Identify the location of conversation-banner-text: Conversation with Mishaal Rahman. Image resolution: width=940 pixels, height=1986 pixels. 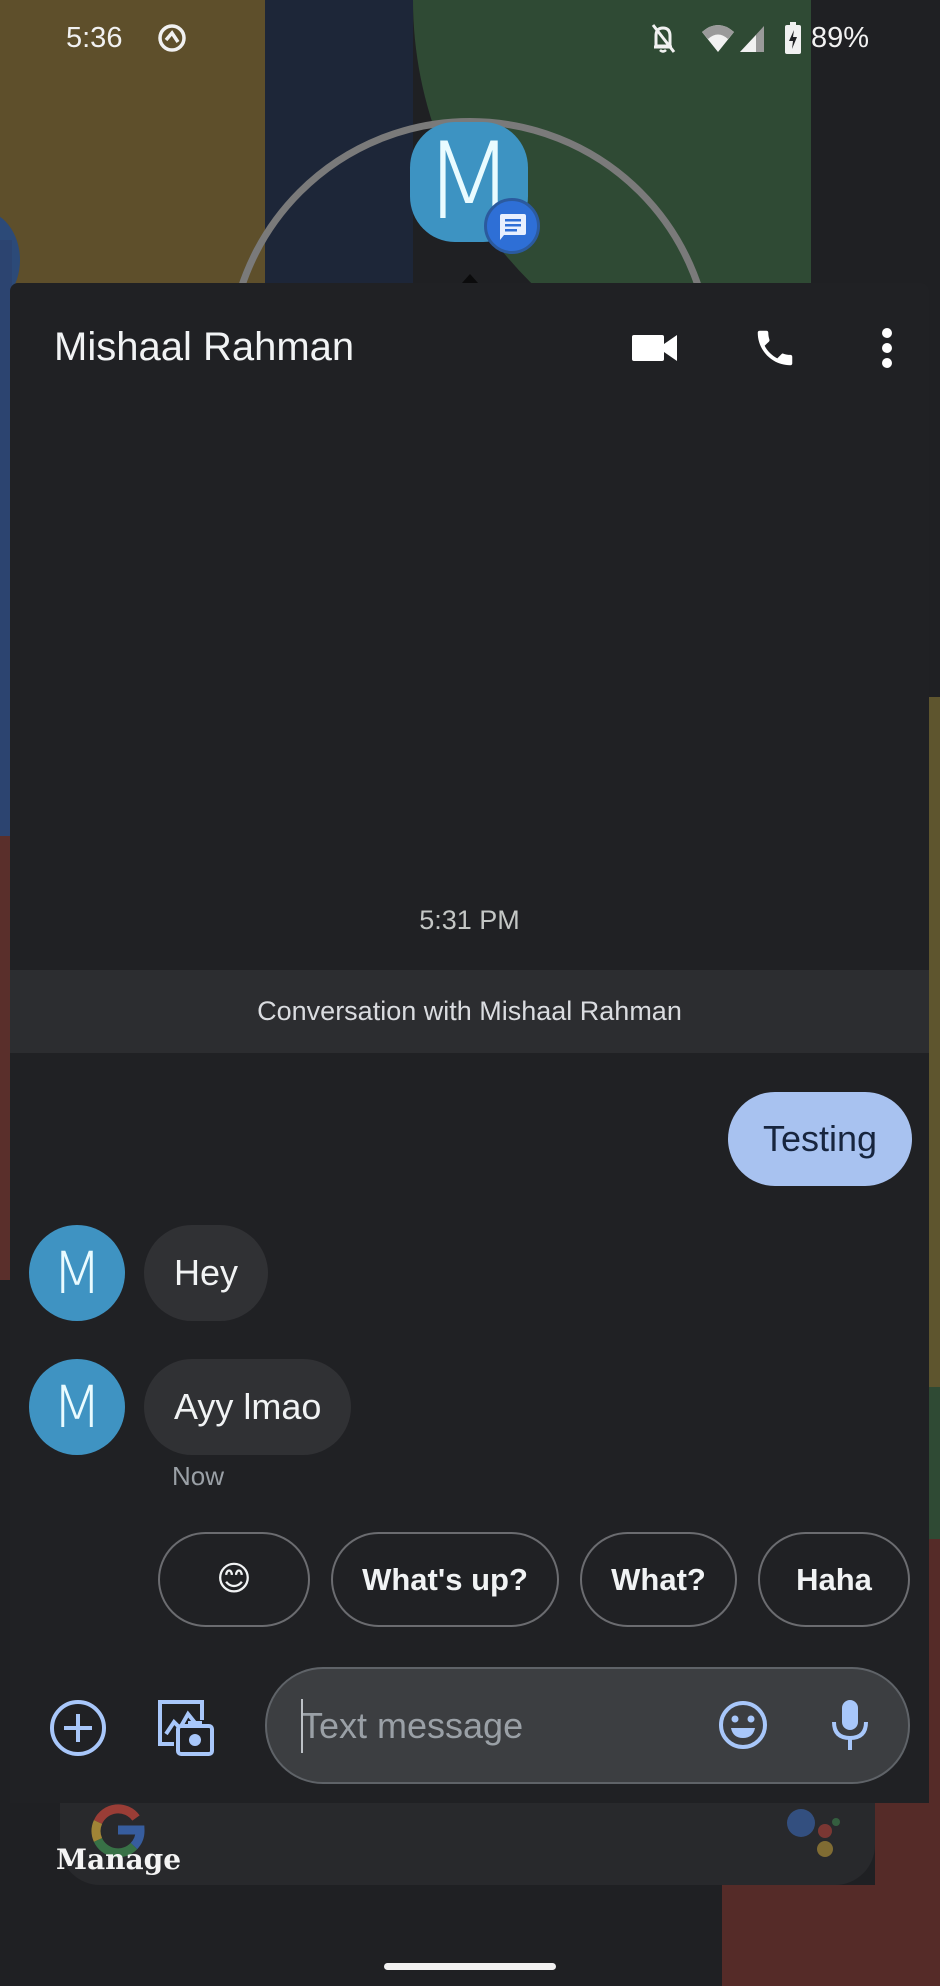
(469, 1011).